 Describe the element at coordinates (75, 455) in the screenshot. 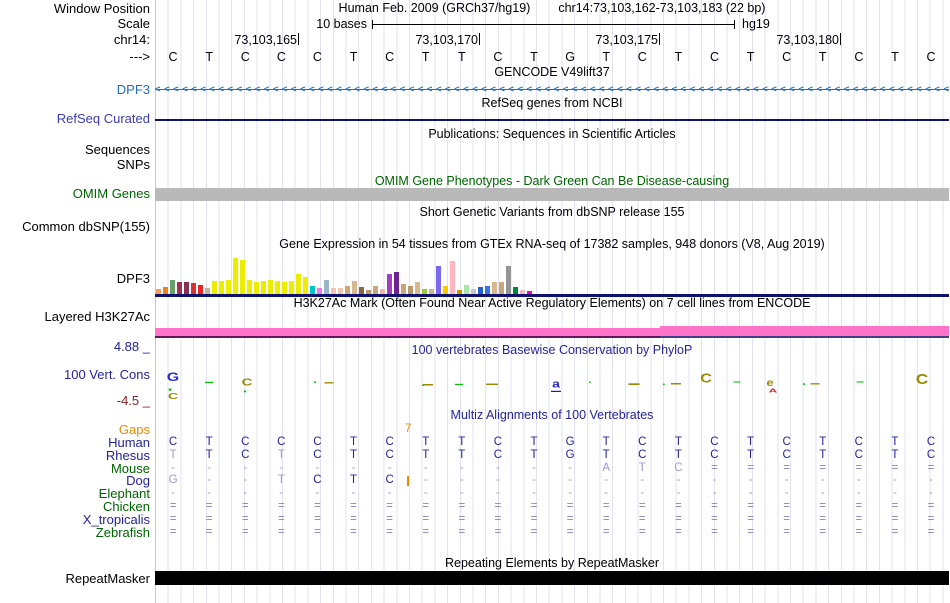

I see `species-label-rhesus: Rhesus` at that location.